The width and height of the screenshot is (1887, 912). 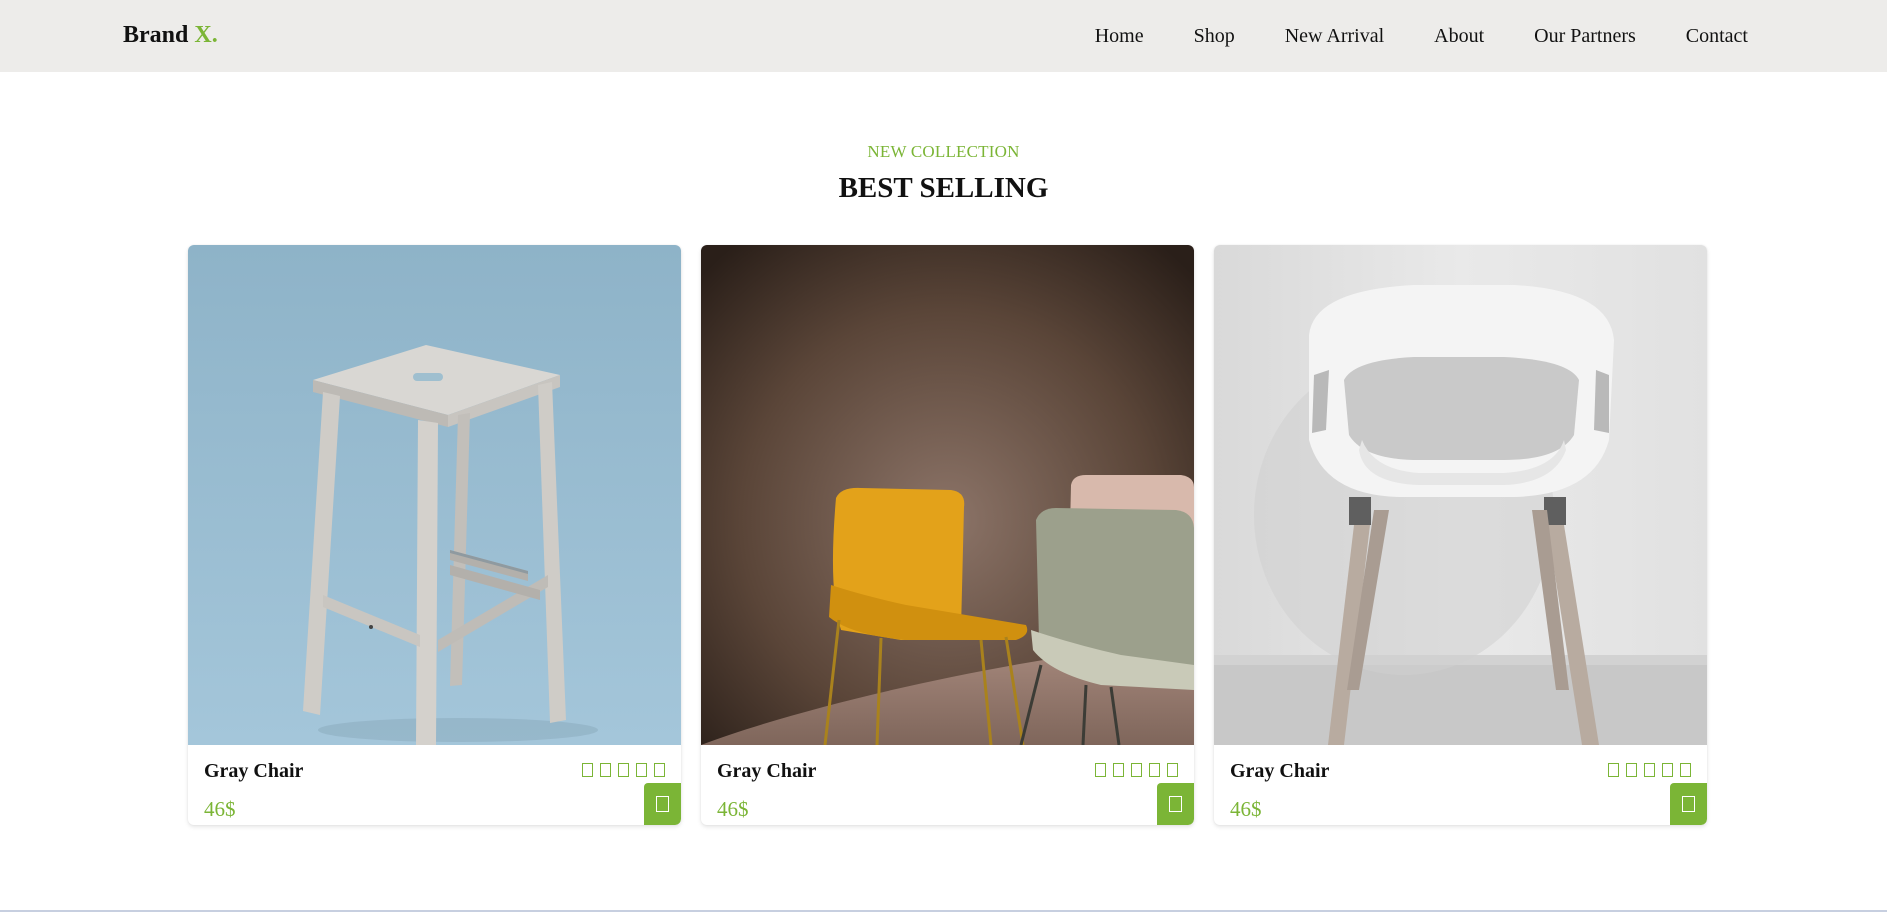 What do you see at coordinates (1214, 36) in the screenshot?
I see `nav-item-shop: Shop` at bounding box center [1214, 36].